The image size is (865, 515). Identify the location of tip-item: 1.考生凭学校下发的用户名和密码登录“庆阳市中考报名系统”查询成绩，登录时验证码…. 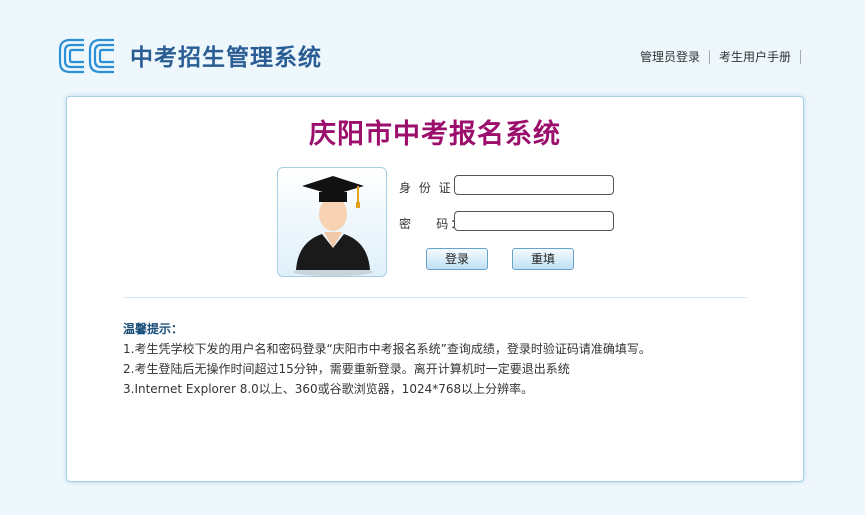
(387, 349).